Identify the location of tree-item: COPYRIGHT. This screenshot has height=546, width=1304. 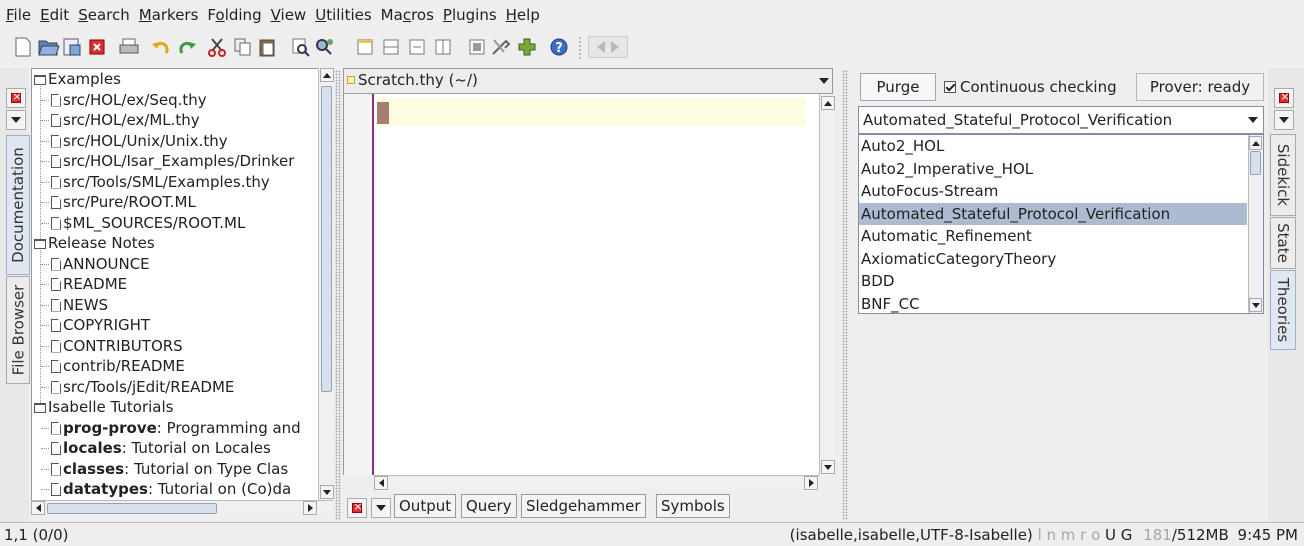
(95, 325).